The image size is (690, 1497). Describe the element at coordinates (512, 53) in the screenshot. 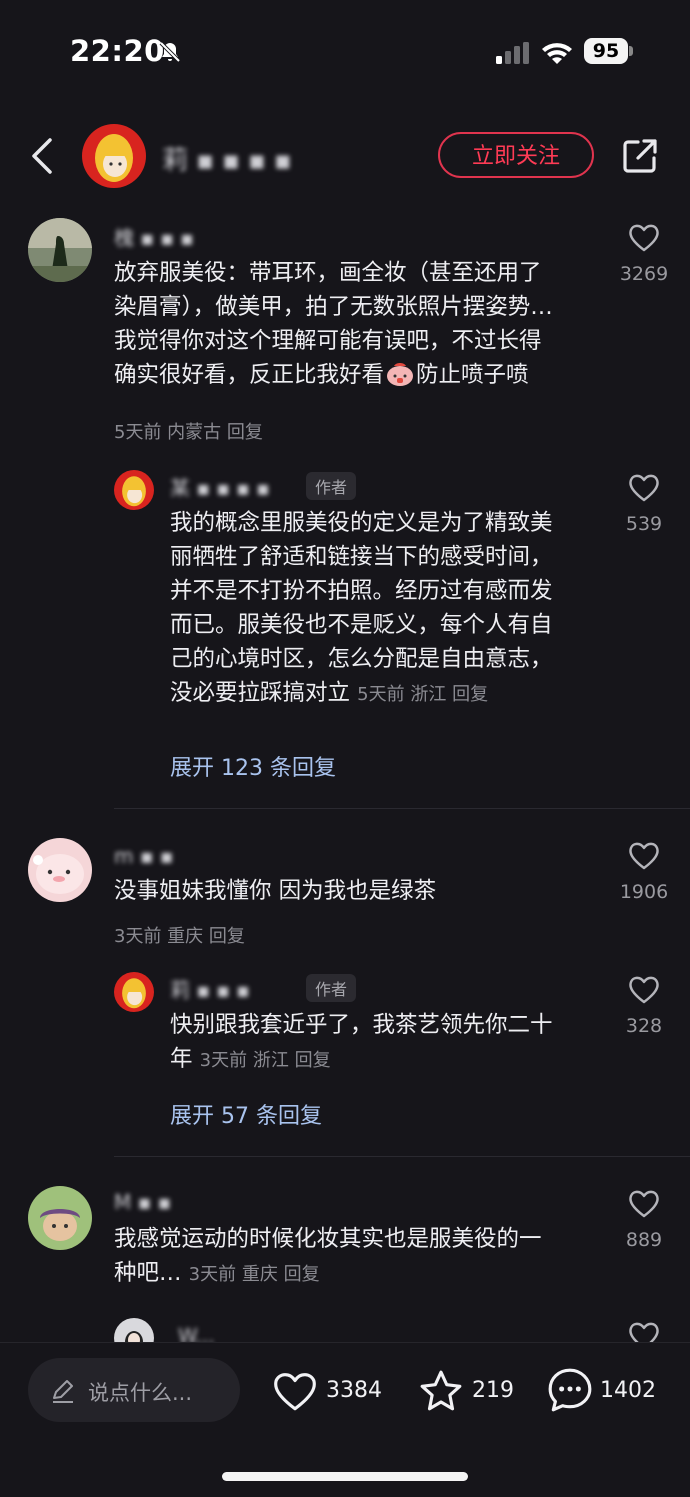

I see `signal-icon` at that location.